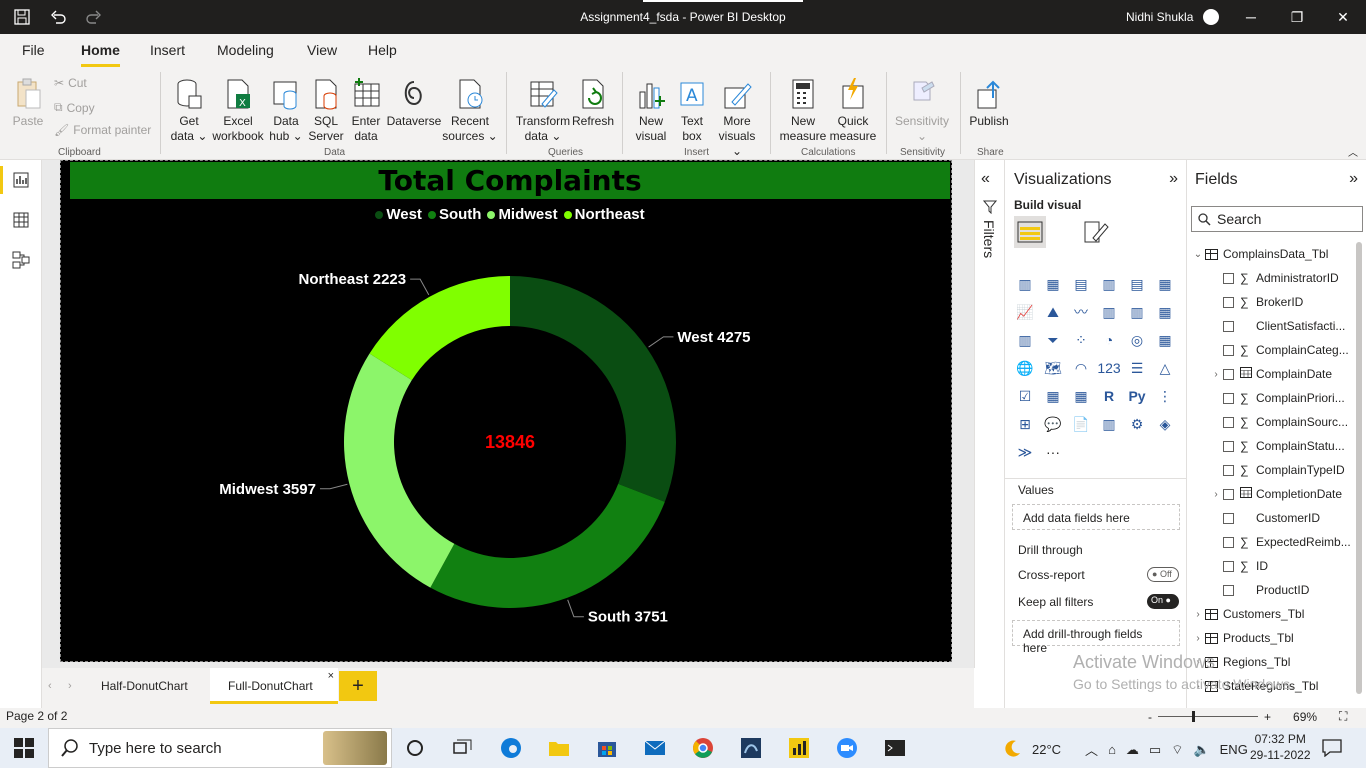 The width and height of the screenshot is (1366, 768). I want to click on tab-home: Home, so click(100, 54).